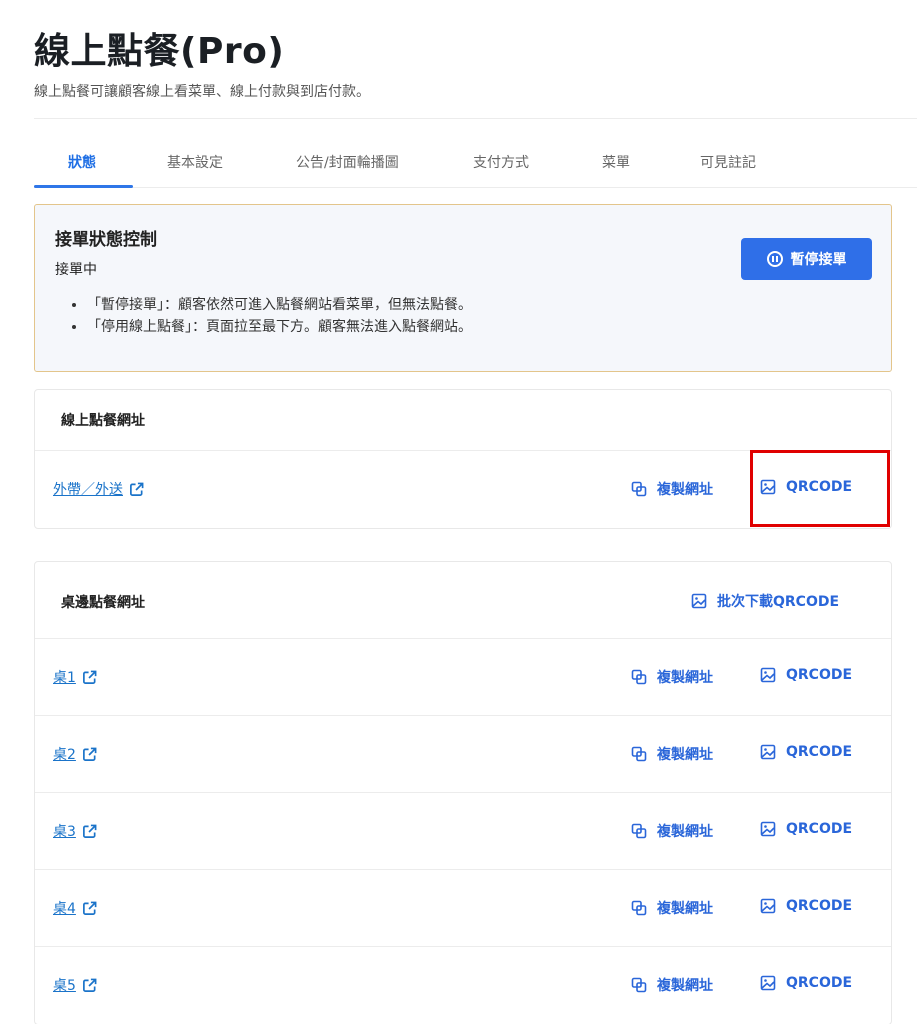 The height and width of the screenshot is (1024, 917). Describe the element at coordinates (106, 240) in the screenshot. I see `status-card-heading: 接單狀態控制` at that location.